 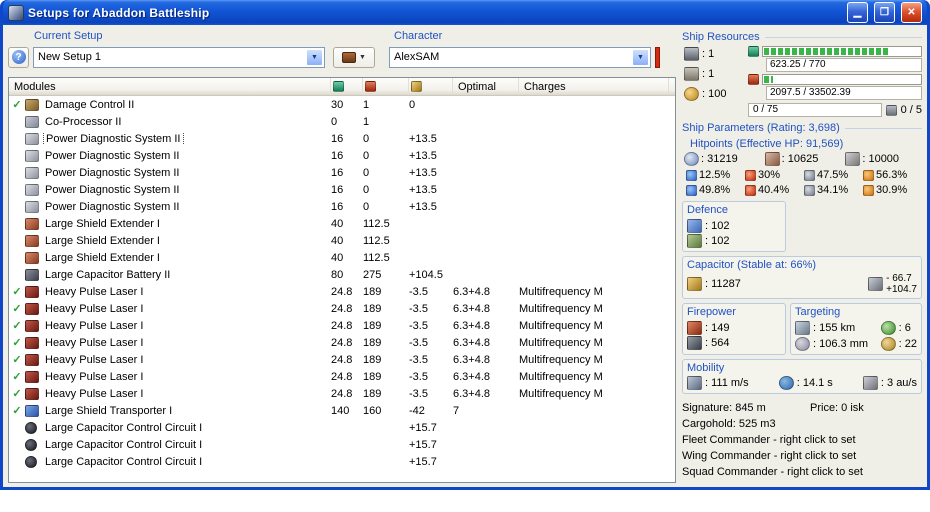 I want to click on max-targets-value: : 6, so click(x=904, y=327).